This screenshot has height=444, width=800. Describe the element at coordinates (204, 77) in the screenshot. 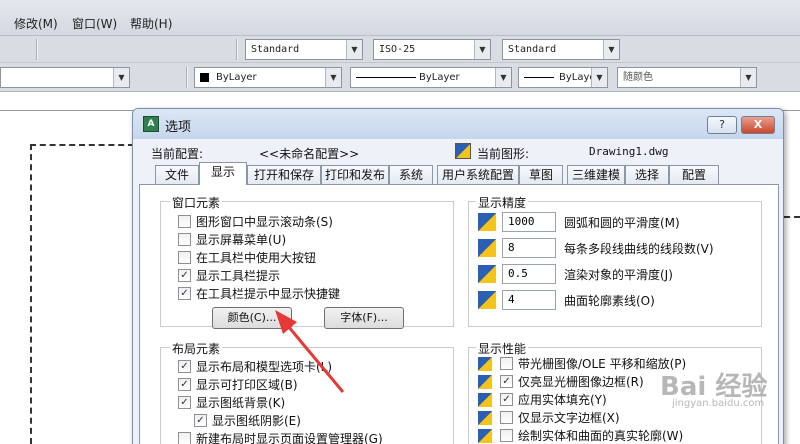

I see `color-swatch-icon` at that location.